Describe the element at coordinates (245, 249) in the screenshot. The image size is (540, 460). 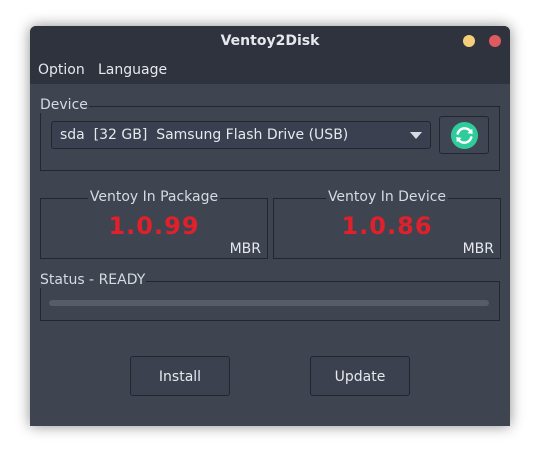
I see `package-partition-style: MBR` at that location.